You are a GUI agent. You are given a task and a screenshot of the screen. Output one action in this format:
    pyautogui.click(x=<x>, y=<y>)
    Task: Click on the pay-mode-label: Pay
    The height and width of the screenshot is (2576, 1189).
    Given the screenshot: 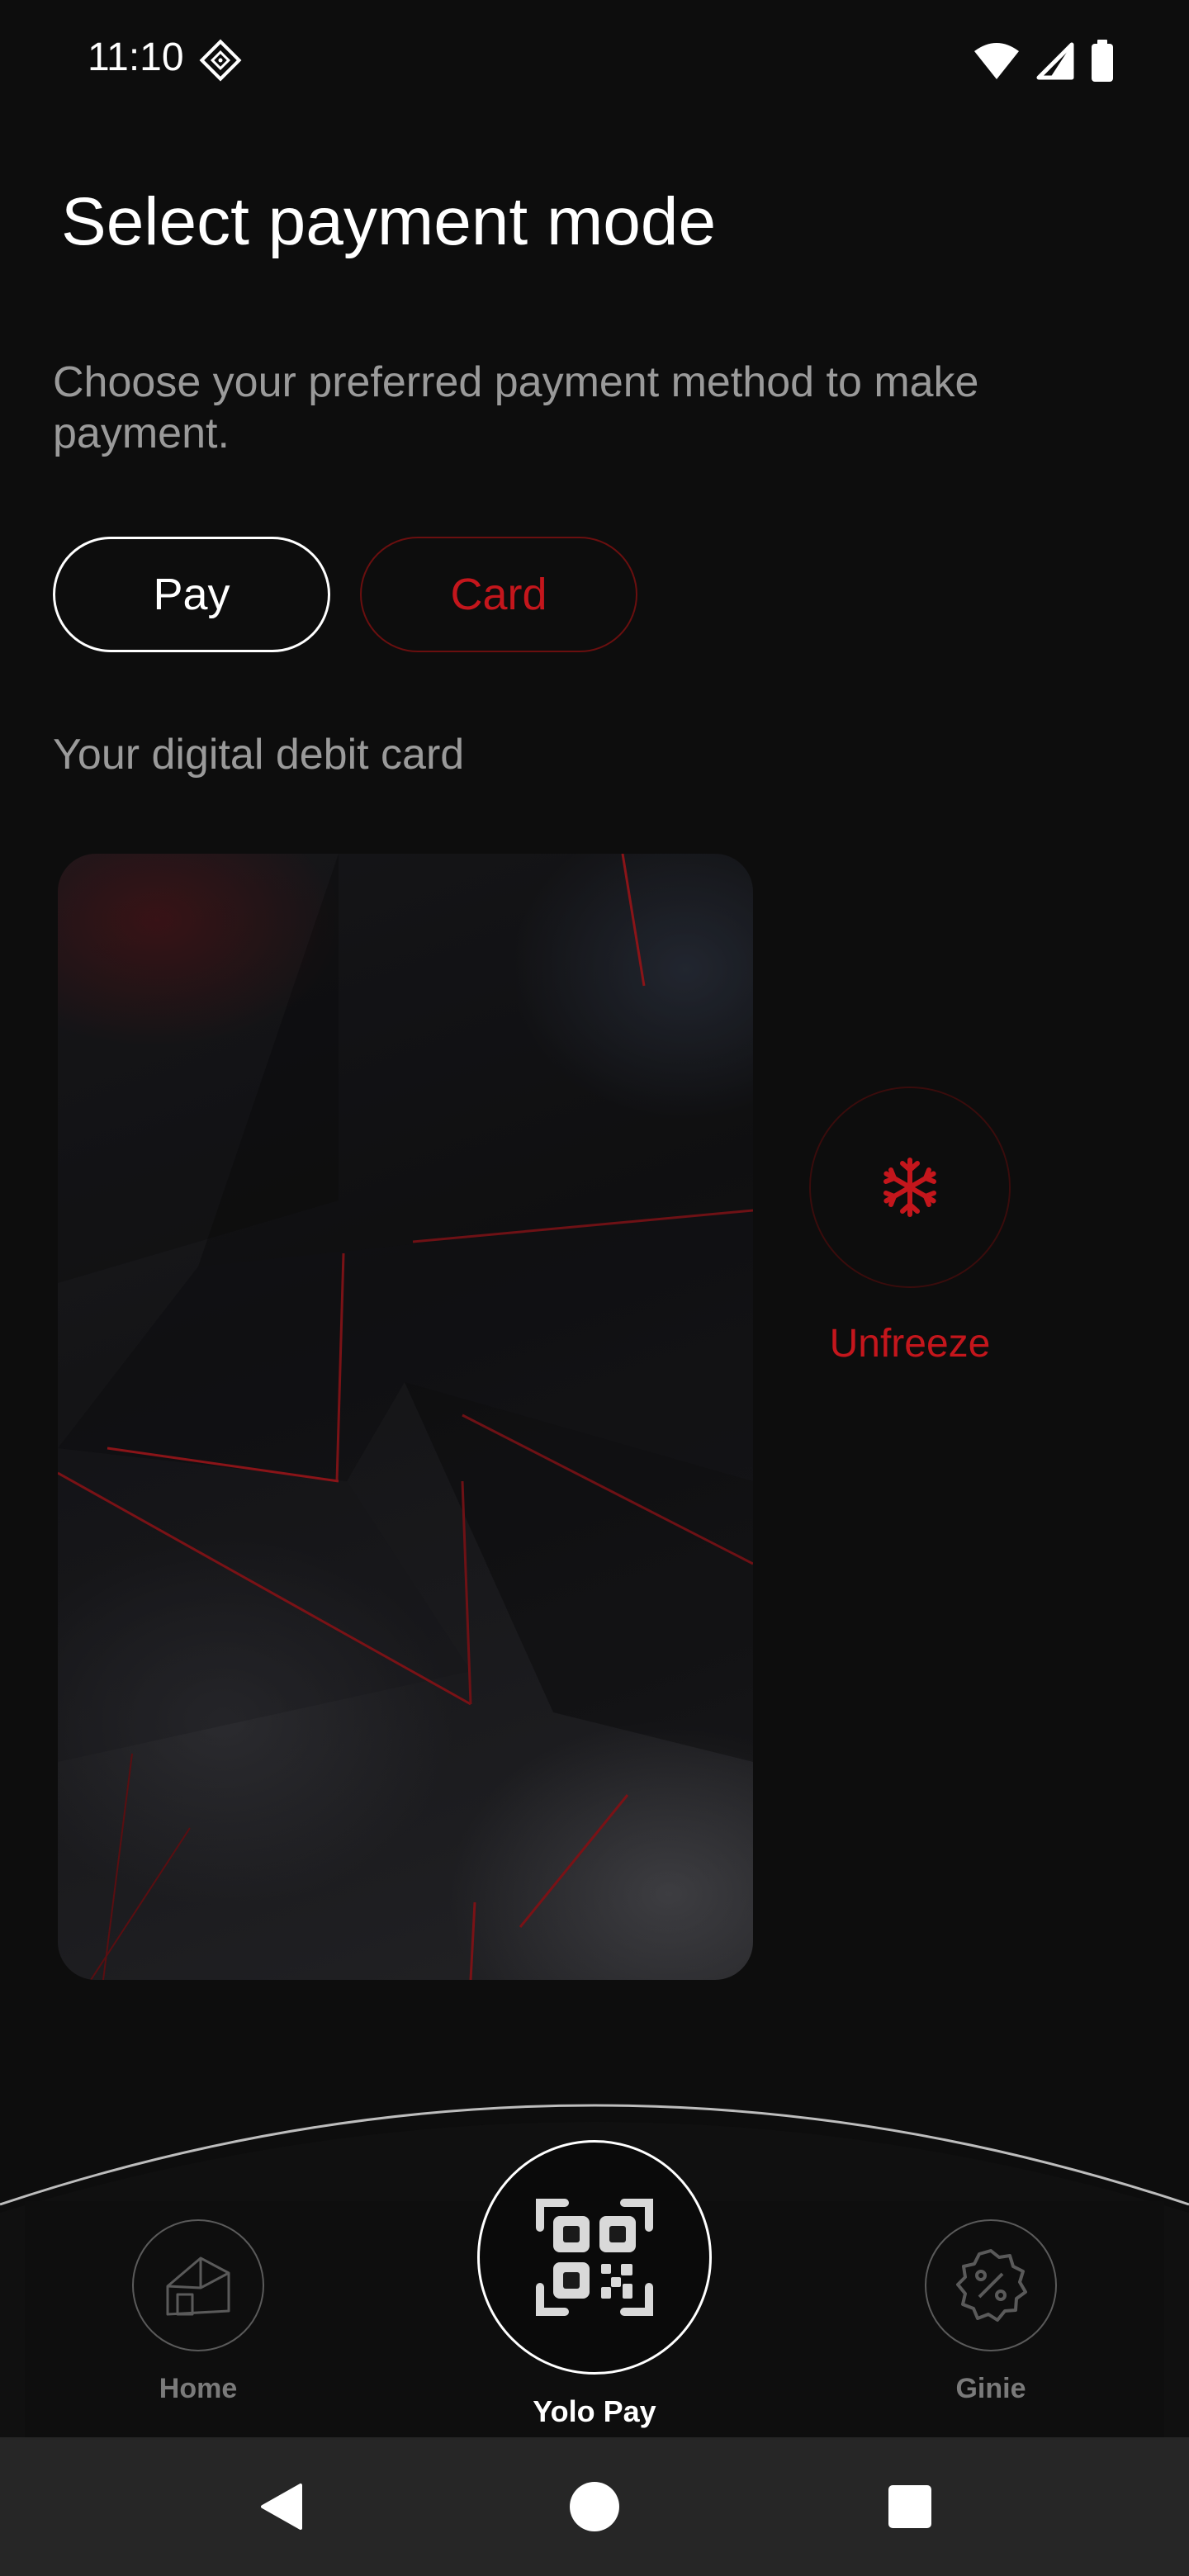 What is the action you would take?
    pyautogui.click(x=191, y=594)
    